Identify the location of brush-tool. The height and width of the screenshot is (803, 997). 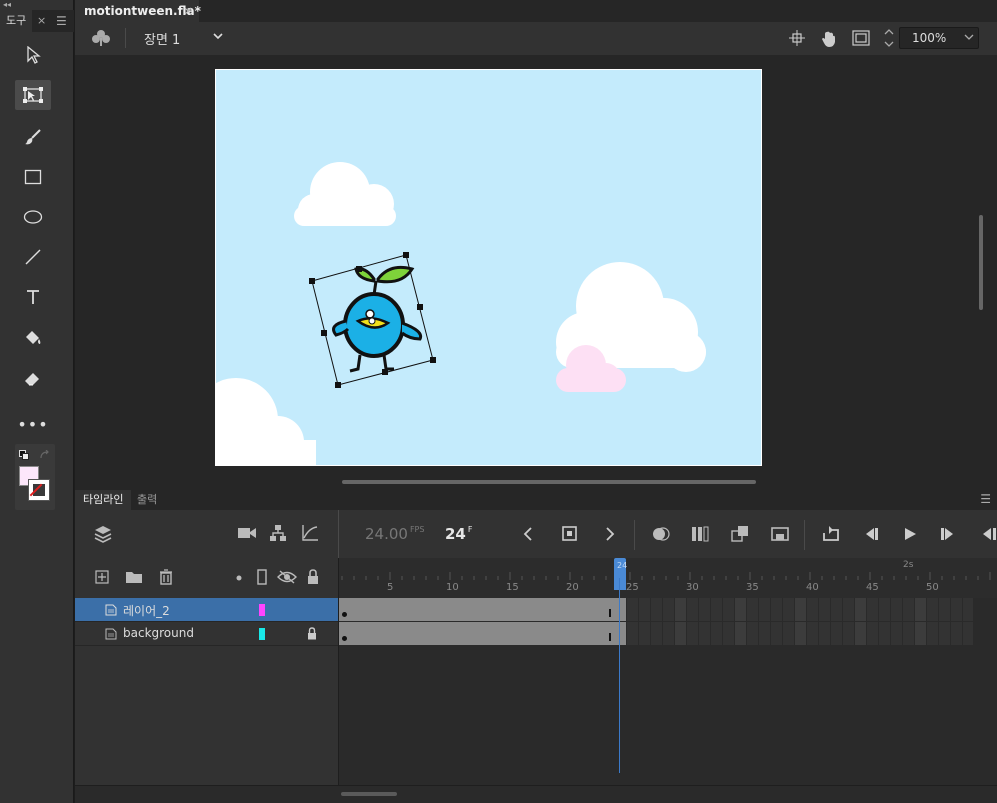
(33, 137).